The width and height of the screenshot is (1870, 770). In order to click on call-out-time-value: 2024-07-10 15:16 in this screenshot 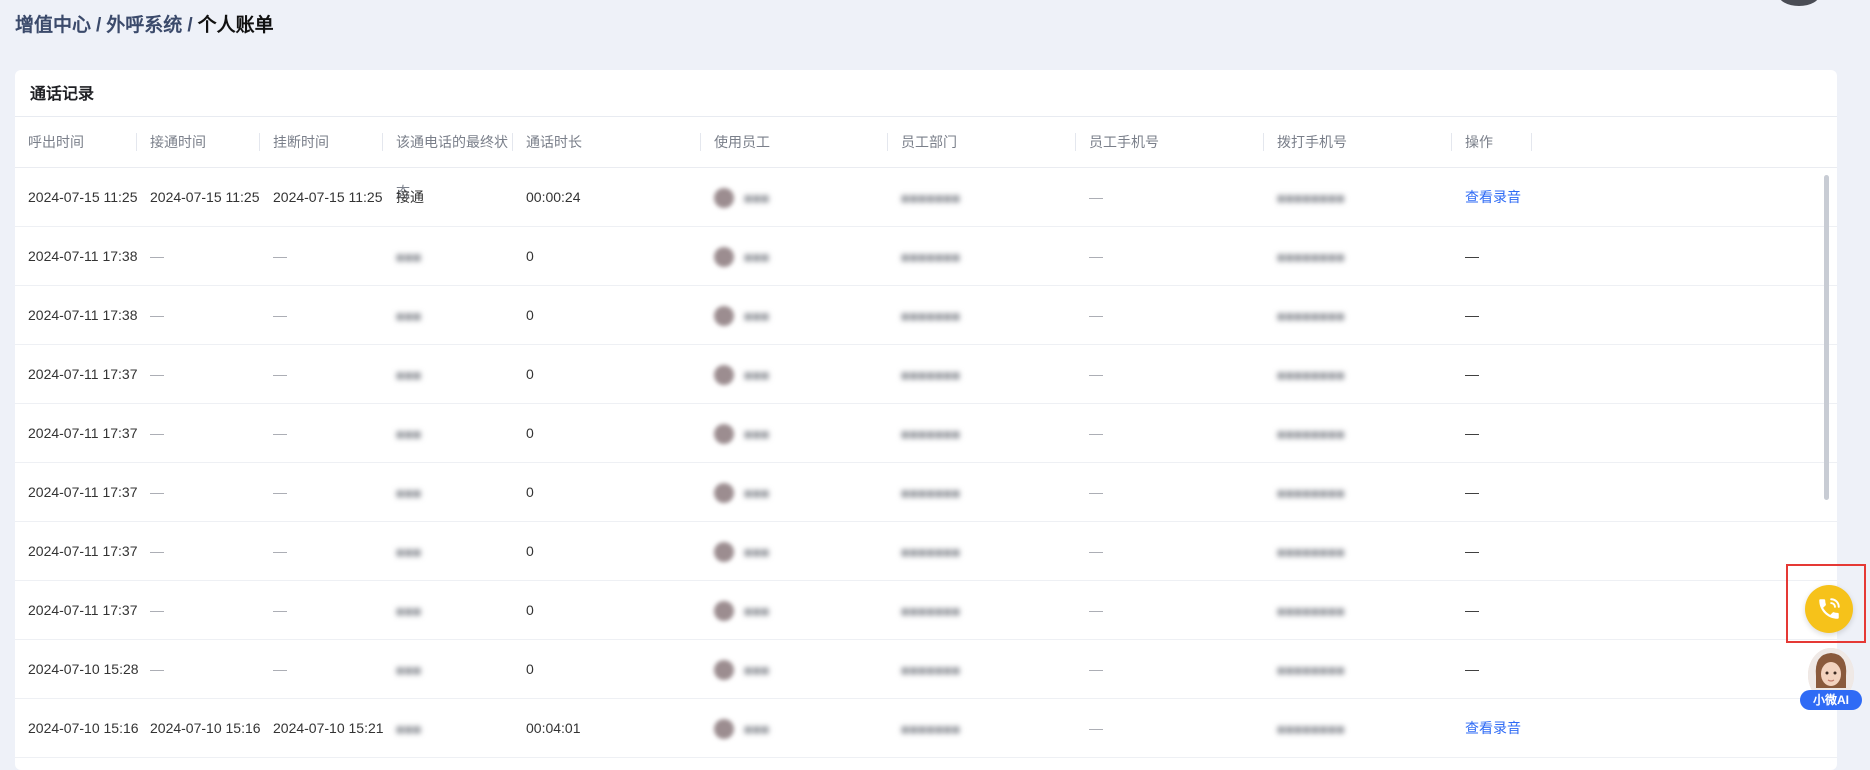, I will do `click(83, 728)`.